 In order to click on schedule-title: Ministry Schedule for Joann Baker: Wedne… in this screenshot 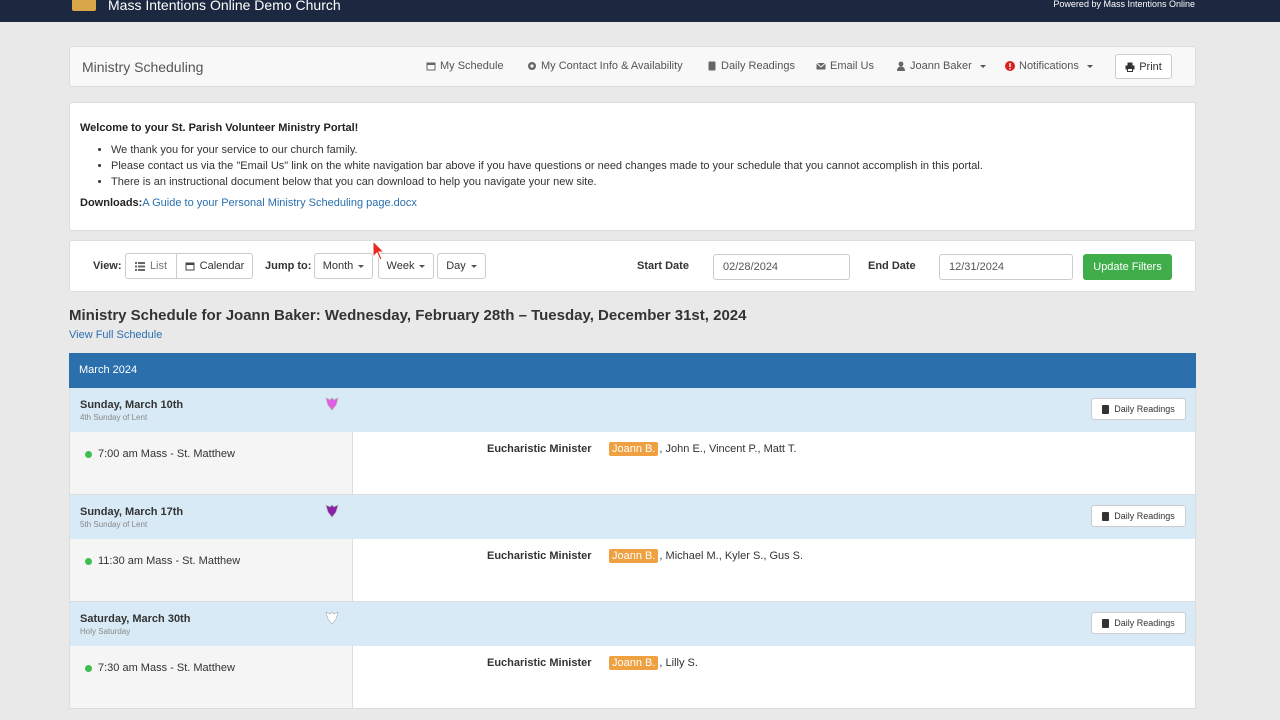, I will do `click(408, 315)`.